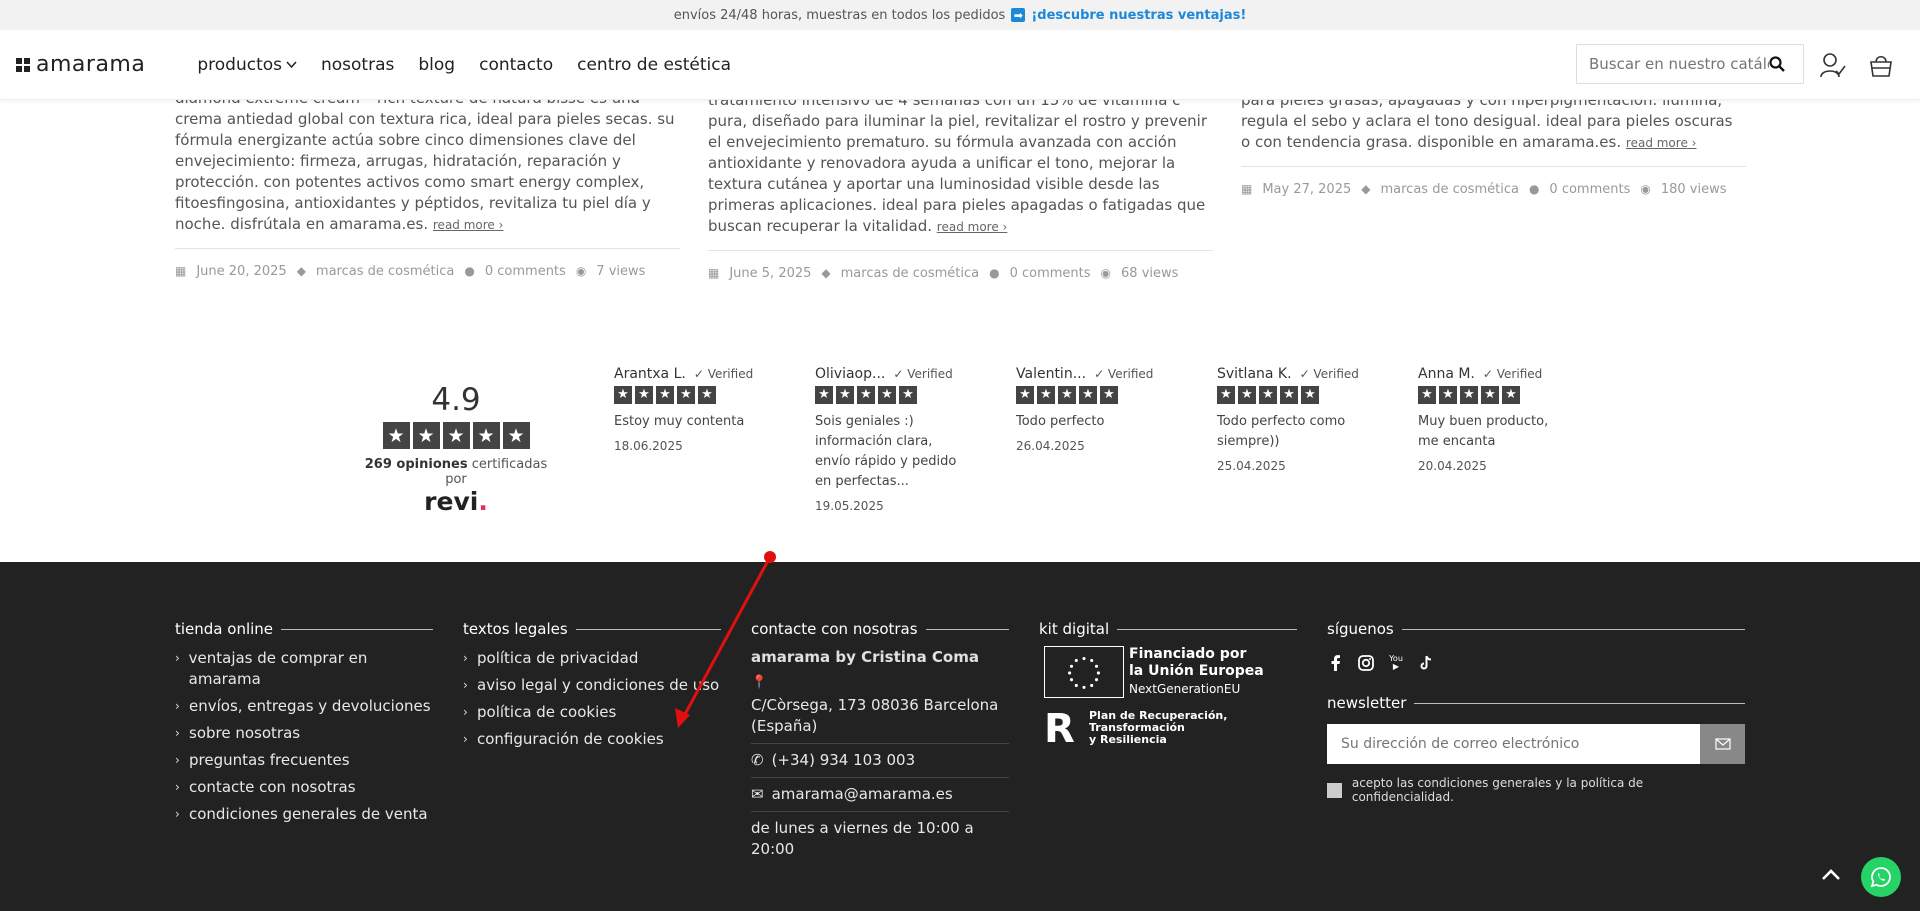 The image size is (1920, 911). What do you see at coordinates (834, 629) in the screenshot?
I see `footer-heading: contacte con nosotras` at bounding box center [834, 629].